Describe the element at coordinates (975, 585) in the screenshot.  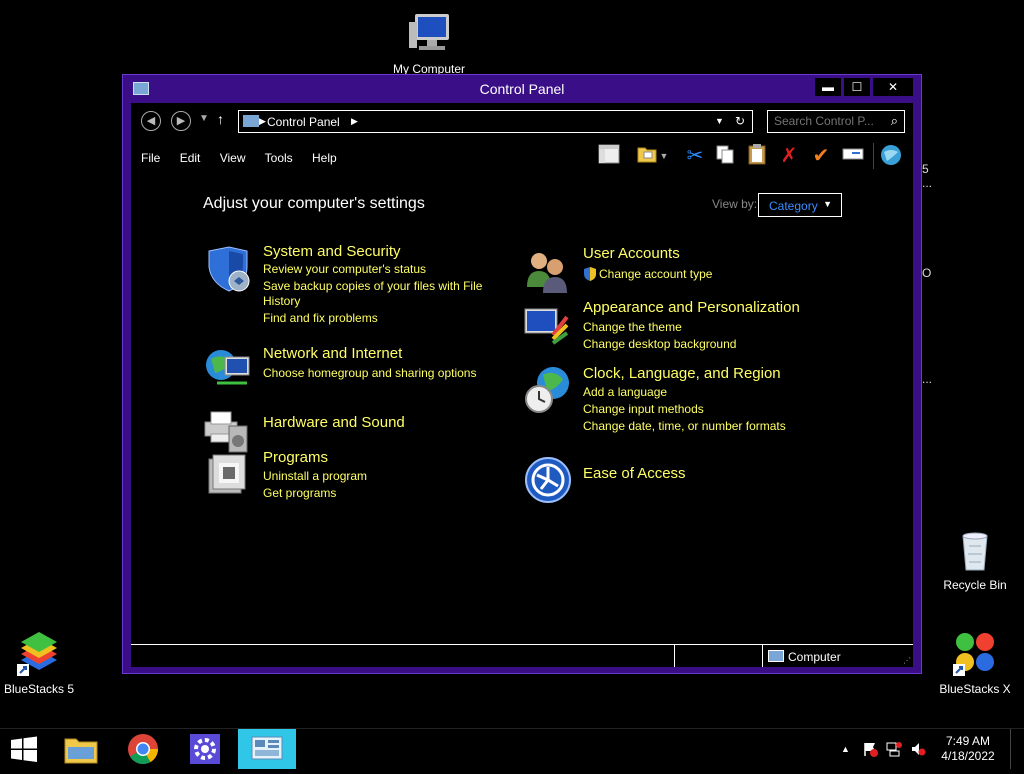
I see `recycle-bin-label: Recycle Bin` at that location.